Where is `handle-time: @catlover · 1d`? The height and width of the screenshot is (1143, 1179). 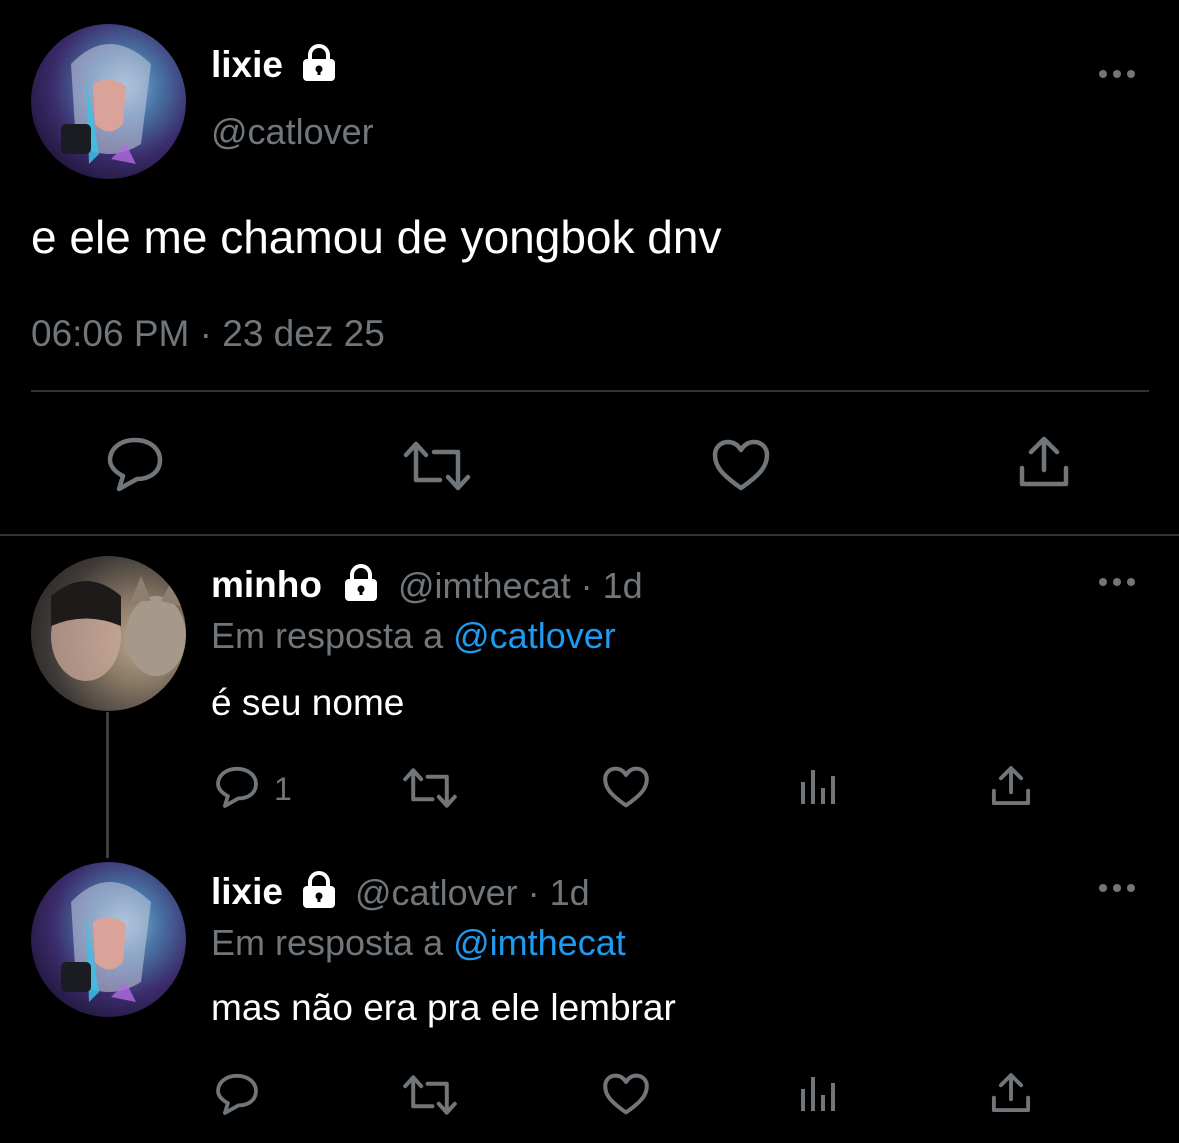
handle-time: @catlover · 1d is located at coordinates (472, 893).